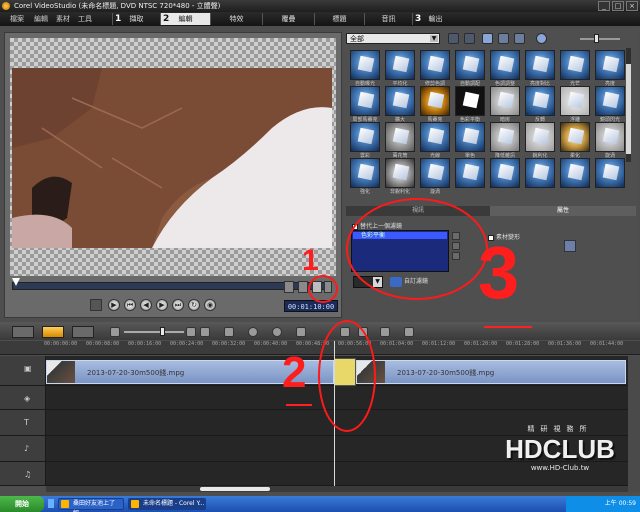  I want to click on quick-launch-icon, so click(51, 503).